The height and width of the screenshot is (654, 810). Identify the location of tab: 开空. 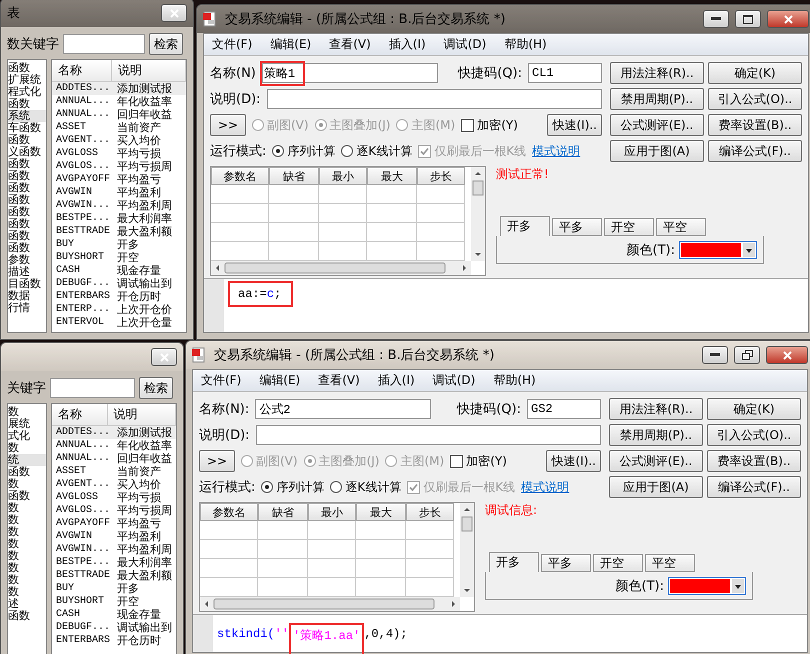
(618, 563).